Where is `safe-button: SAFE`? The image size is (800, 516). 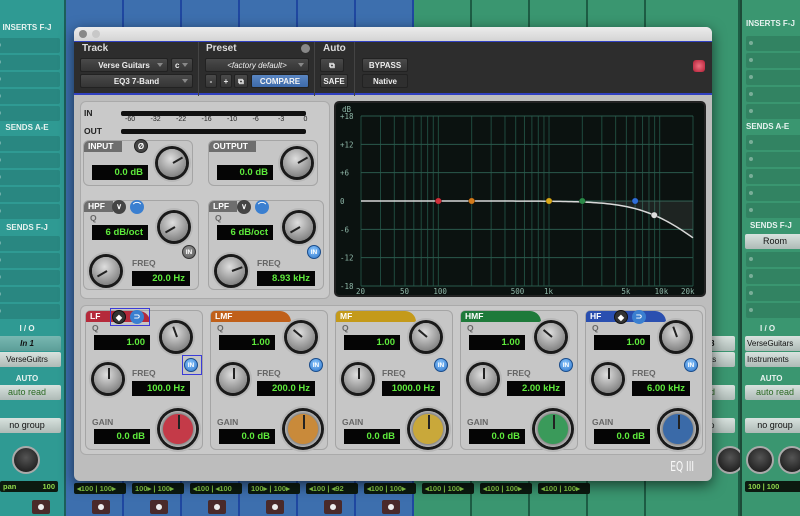 safe-button: SAFE is located at coordinates (334, 81).